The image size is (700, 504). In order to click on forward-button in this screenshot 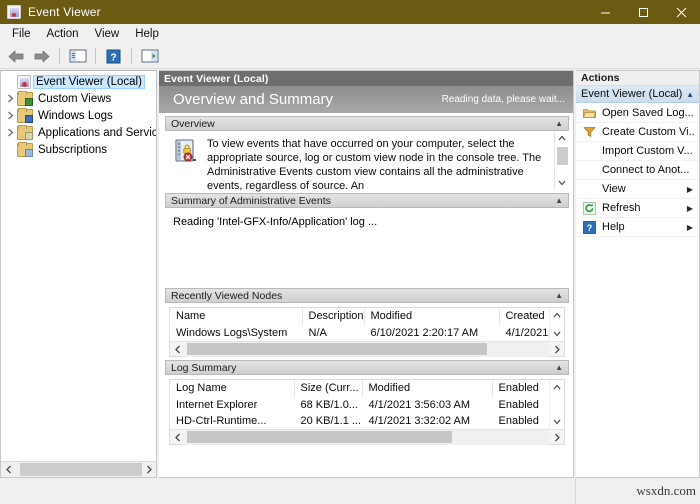, I will do `click(41, 56)`.